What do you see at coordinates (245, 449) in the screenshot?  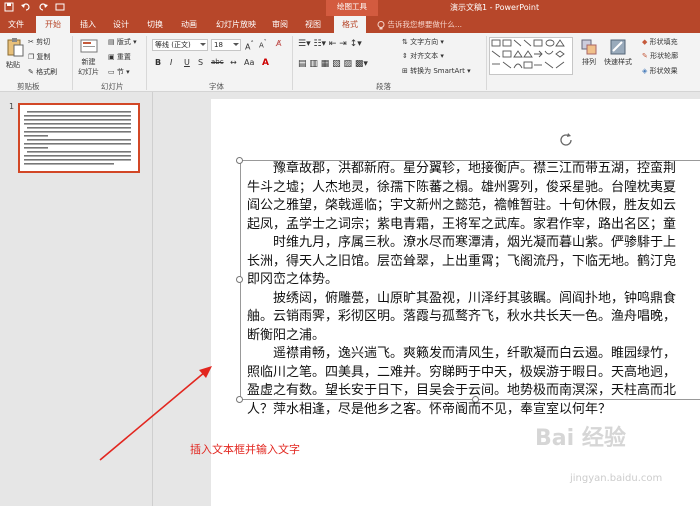 I see `annotation-text: 插入文本框并输入文字` at bounding box center [245, 449].